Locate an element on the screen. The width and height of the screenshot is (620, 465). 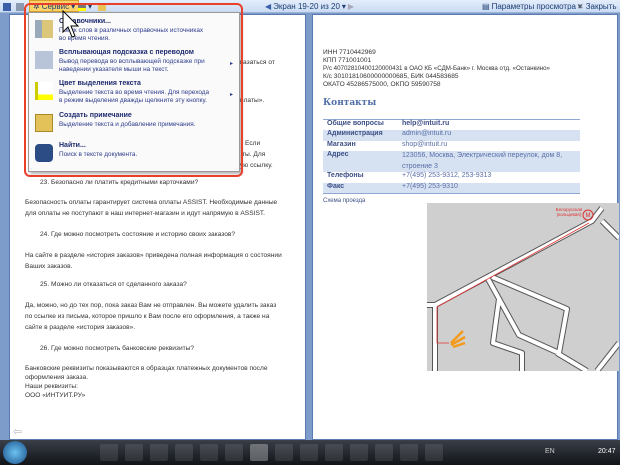
language-indicator: EN is located at coordinates (550, 451).